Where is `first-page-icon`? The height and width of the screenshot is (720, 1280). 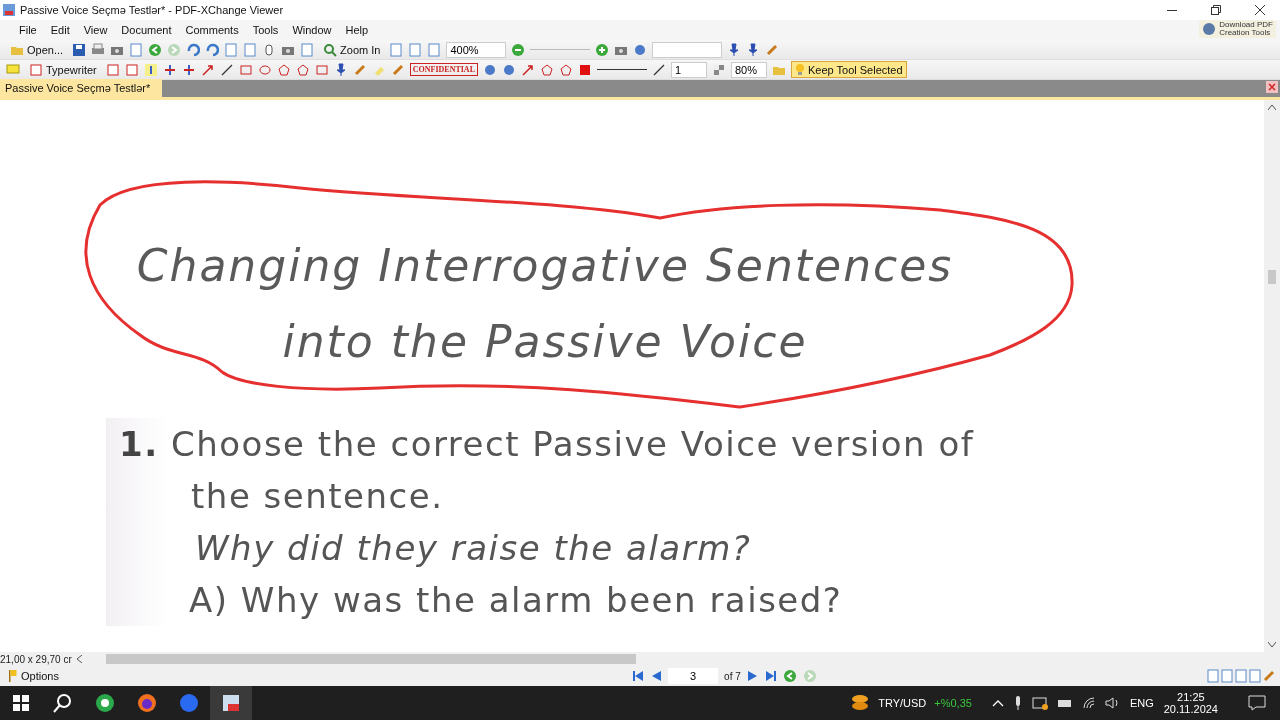
first-page-icon is located at coordinates (638, 676).